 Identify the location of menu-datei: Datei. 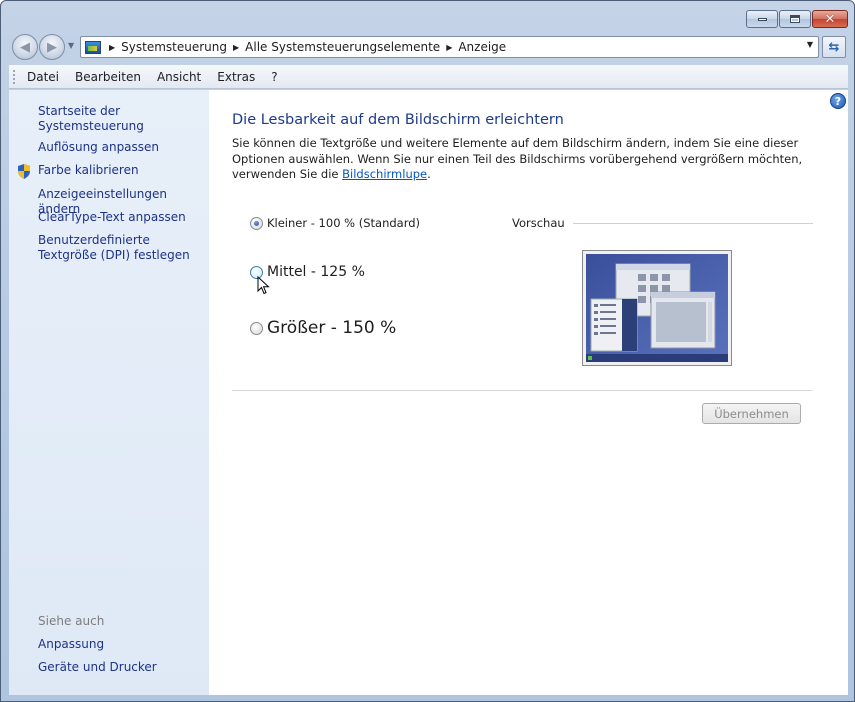
(43, 77).